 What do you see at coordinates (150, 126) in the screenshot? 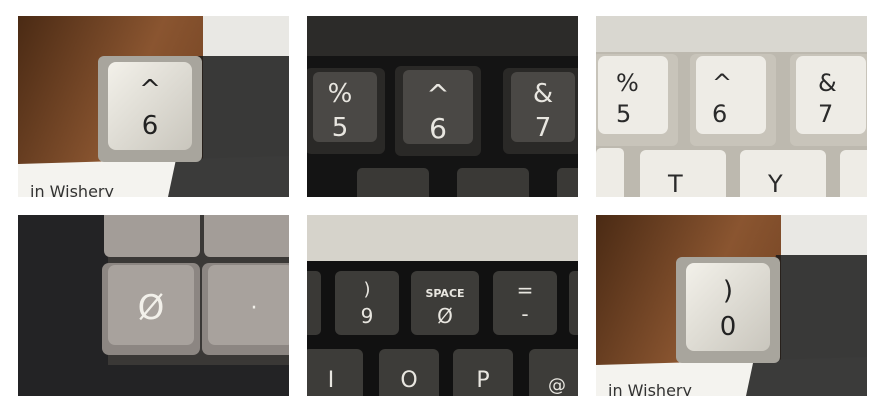
I see `keycap-legend-bottom: 6` at bounding box center [150, 126].